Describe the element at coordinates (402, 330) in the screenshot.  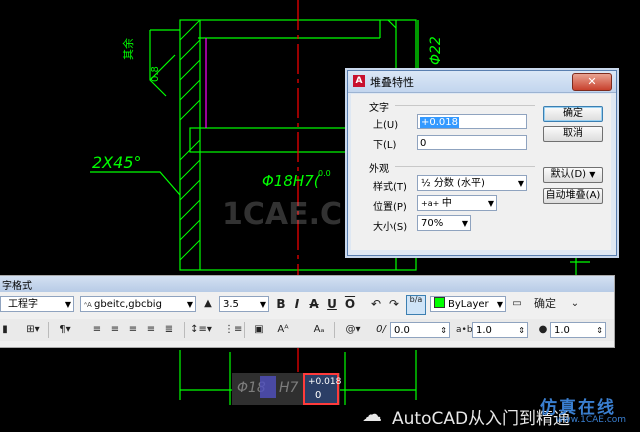
I see `oblique-angle-value: 0.0` at that location.